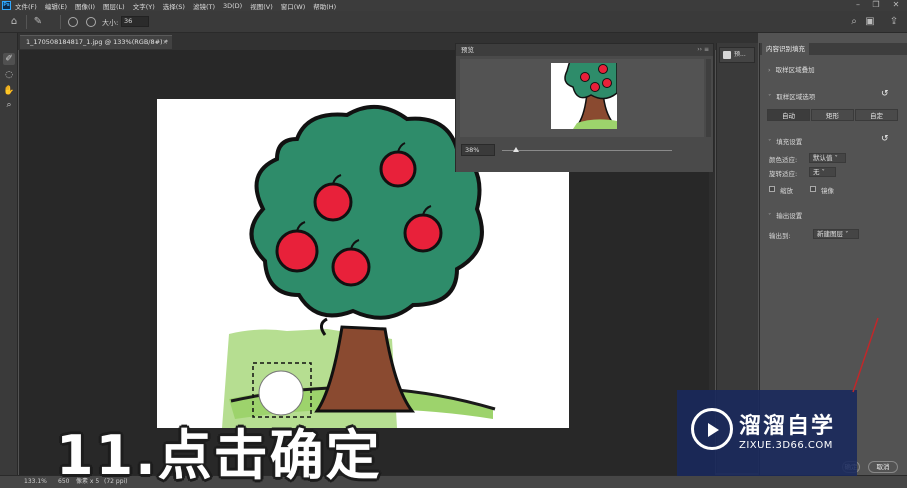 The width and height of the screenshot is (907, 488). I want to click on select-value: 新建图层, so click(830, 234).